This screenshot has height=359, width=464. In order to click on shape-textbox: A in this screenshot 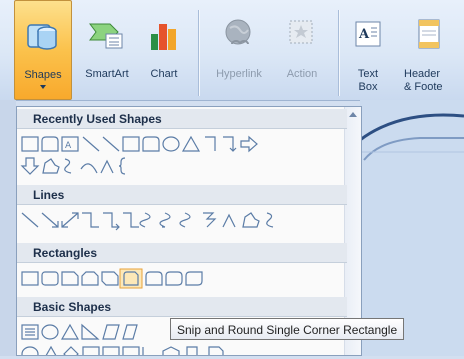, I will do `click(70, 144)`.